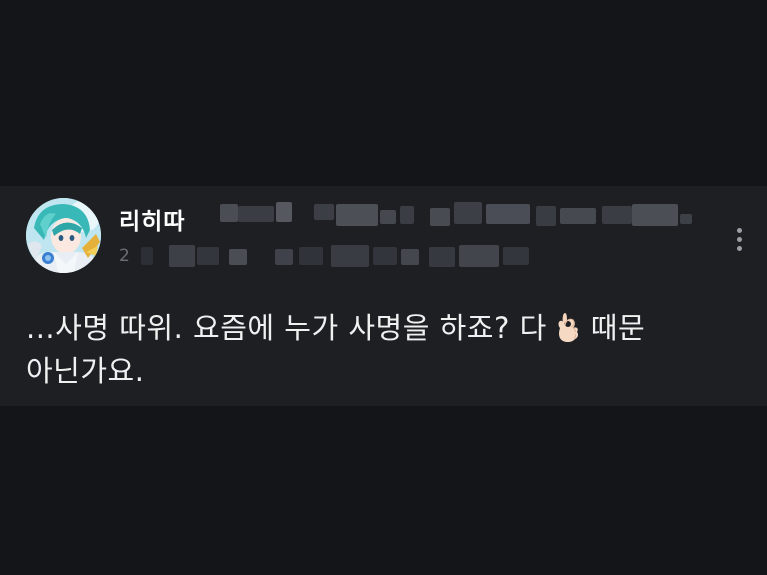 The height and width of the screenshot is (575, 767). What do you see at coordinates (568, 328) in the screenshot?
I see `ok-hand-emoji-icon` at bounding box center [568, 328].